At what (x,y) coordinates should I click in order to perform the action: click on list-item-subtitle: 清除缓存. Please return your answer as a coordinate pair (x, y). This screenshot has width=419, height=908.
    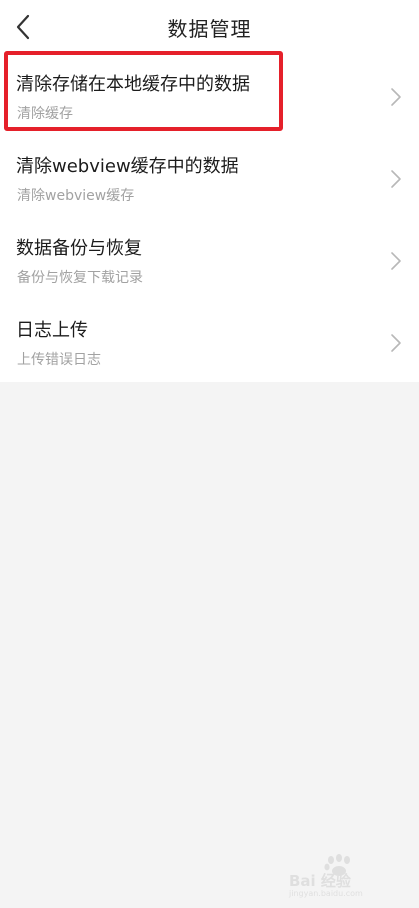
    Looking at the image, I should click on (45, 114).